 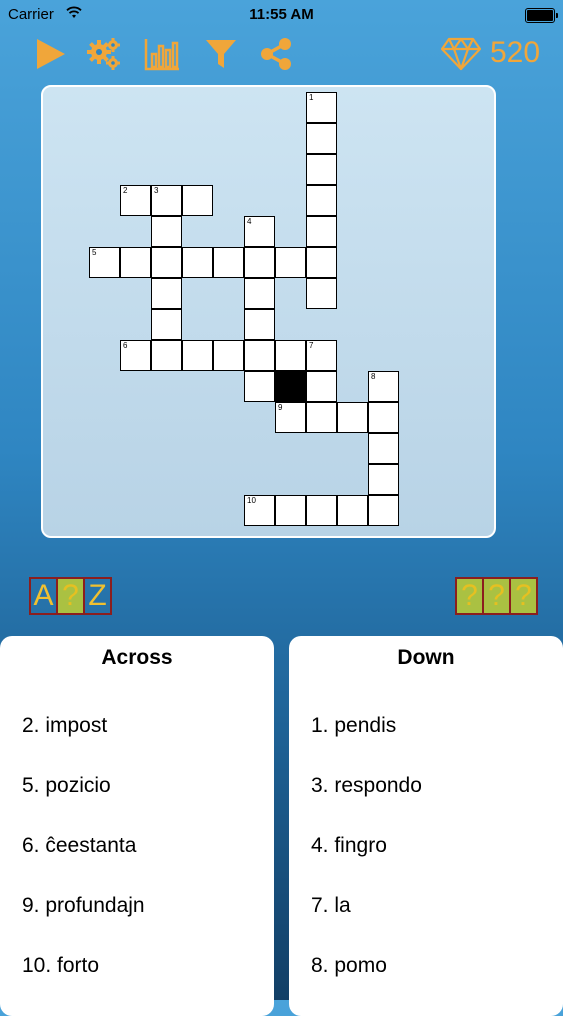 I want to click on clue-number: 5, so click(x=94, y=252).